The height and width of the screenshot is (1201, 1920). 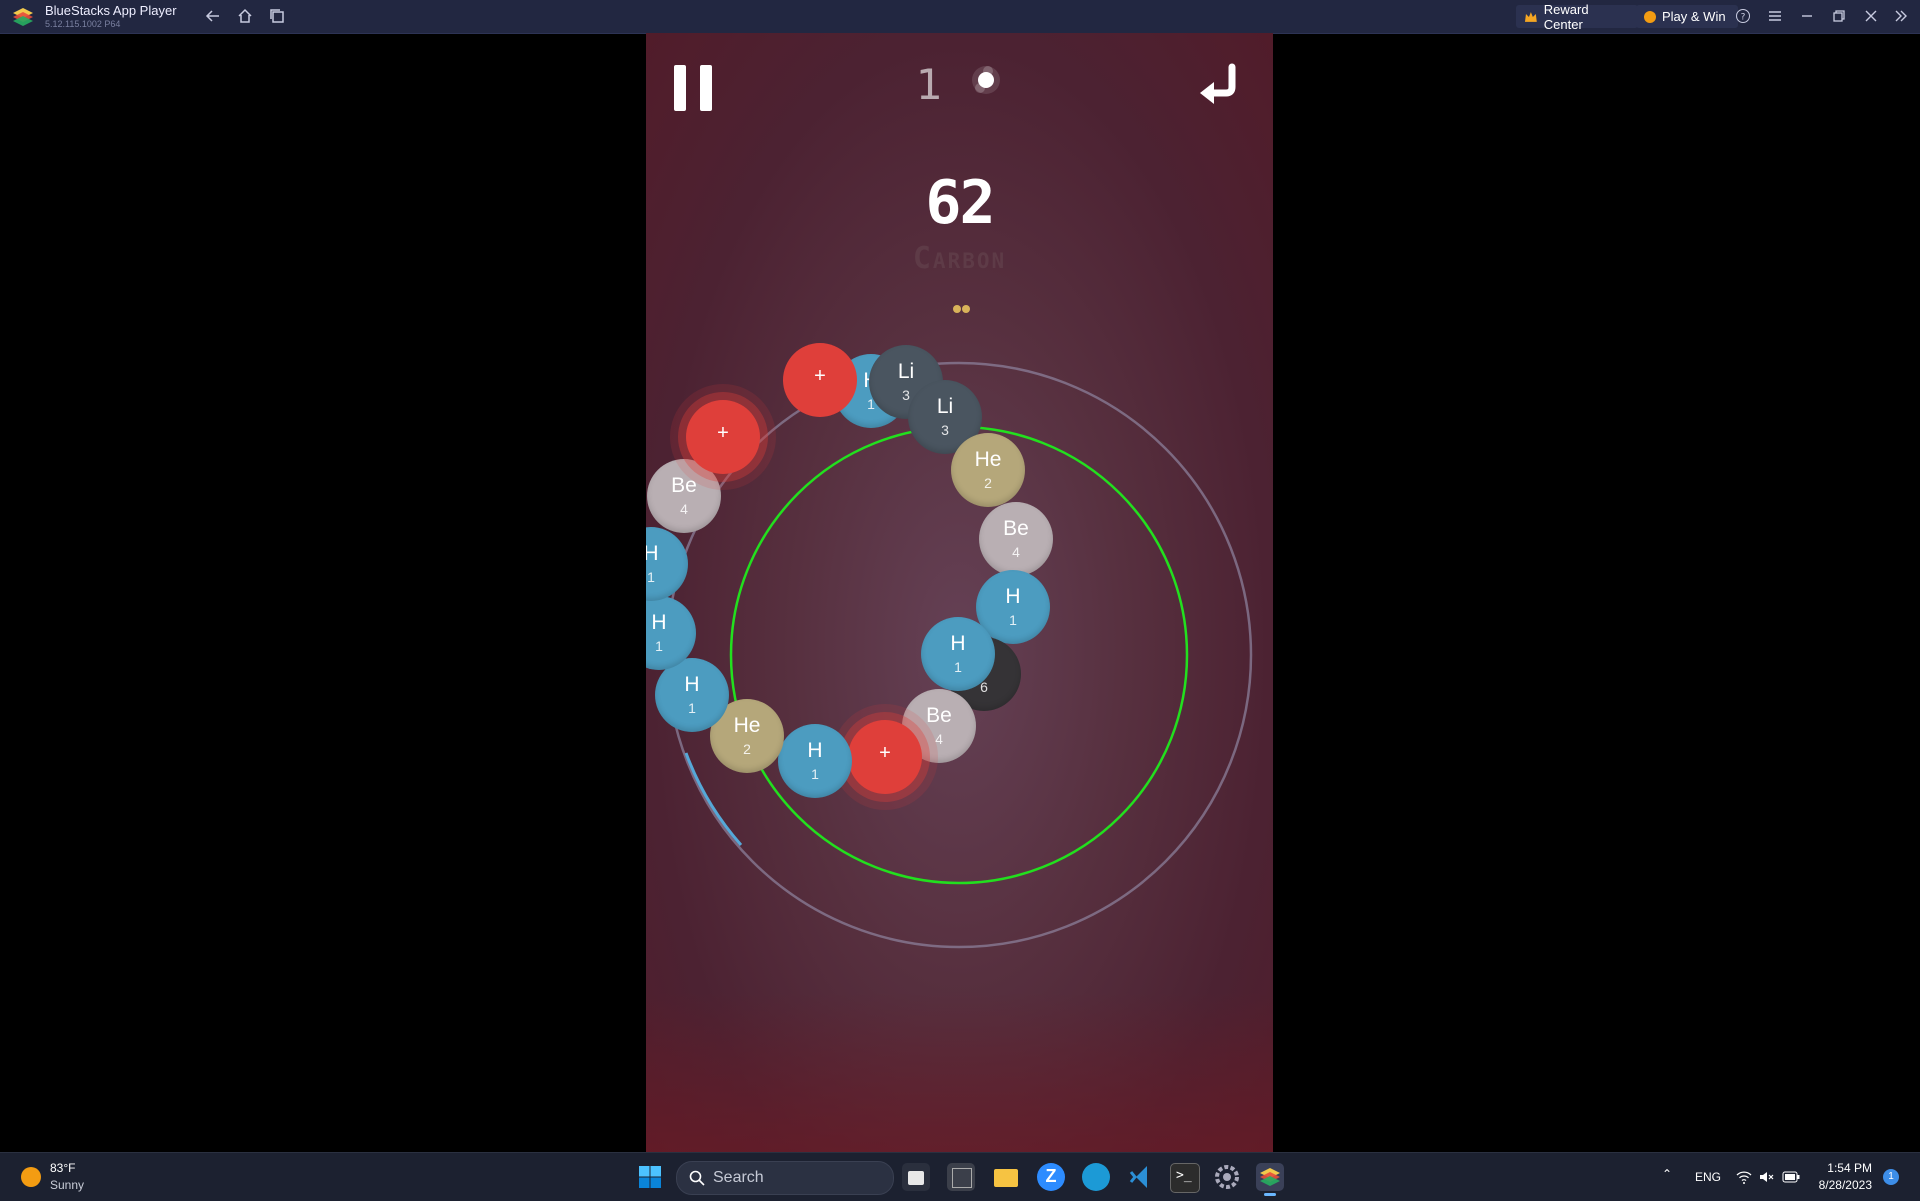 What do you see at coordinates (1842, 1185) in the screenshot?
I see `clock-date: 8/28/2023` at bounding box center [1842, 1185].